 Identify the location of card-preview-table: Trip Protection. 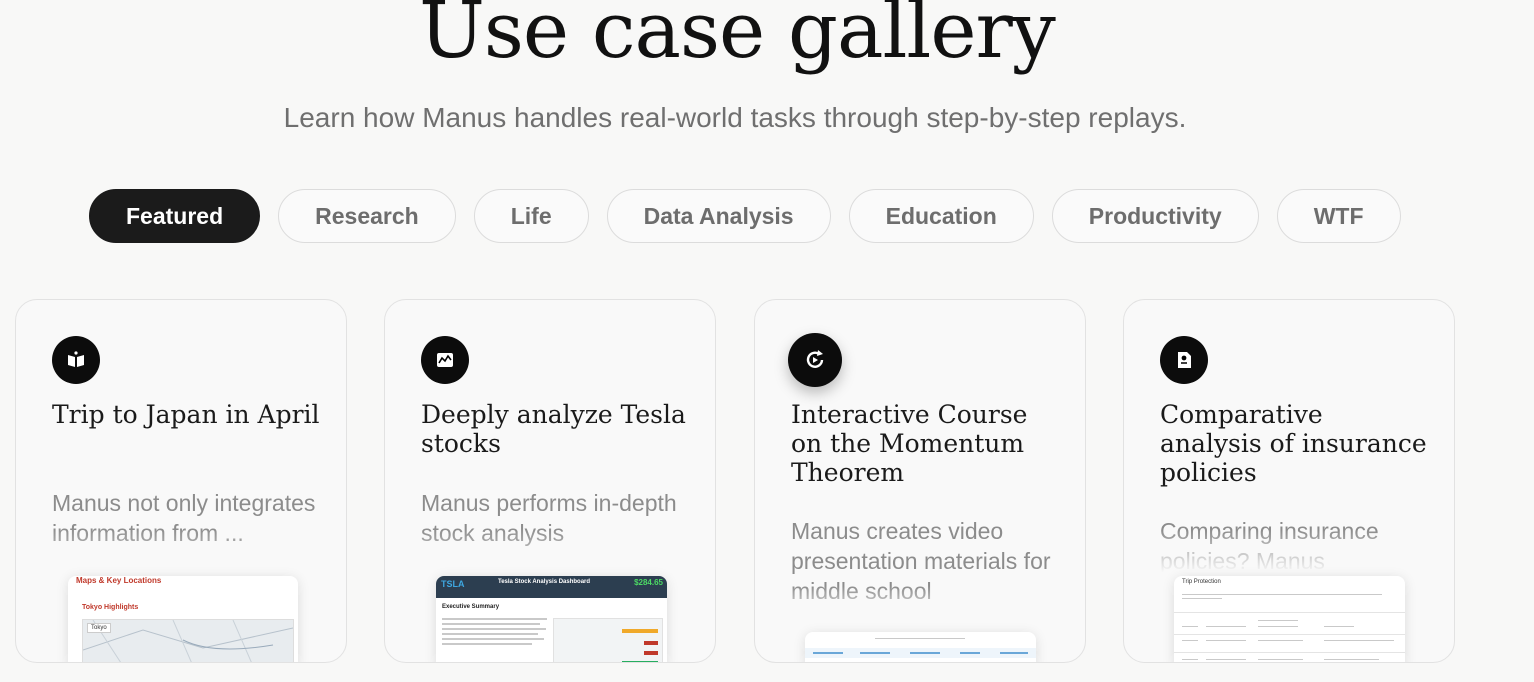
(1289, 619).